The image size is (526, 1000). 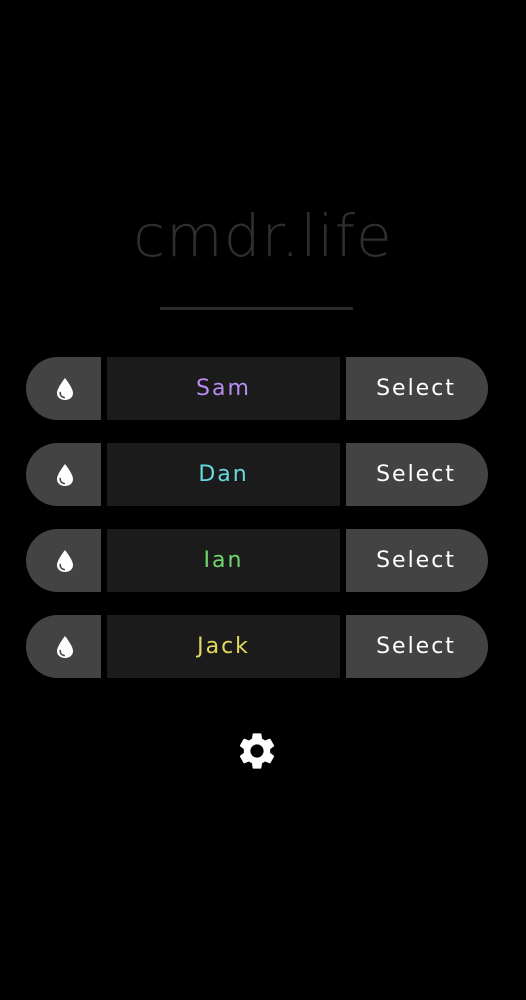 I want to click on player-name: Jack, so click(x=223, y=646).